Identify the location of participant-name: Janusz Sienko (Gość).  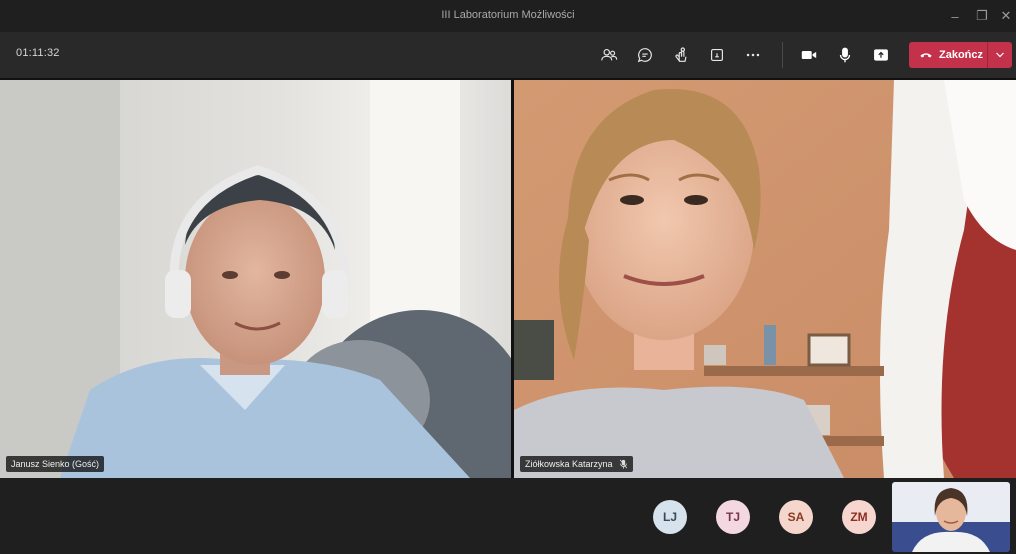
(55, 464).